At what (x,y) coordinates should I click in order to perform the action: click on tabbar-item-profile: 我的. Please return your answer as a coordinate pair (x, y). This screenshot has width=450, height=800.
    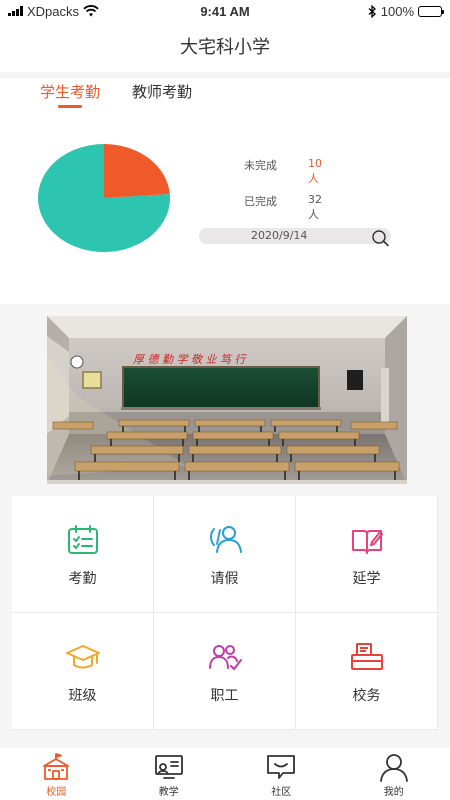
    Looking at the image, I should click on (394, 774).